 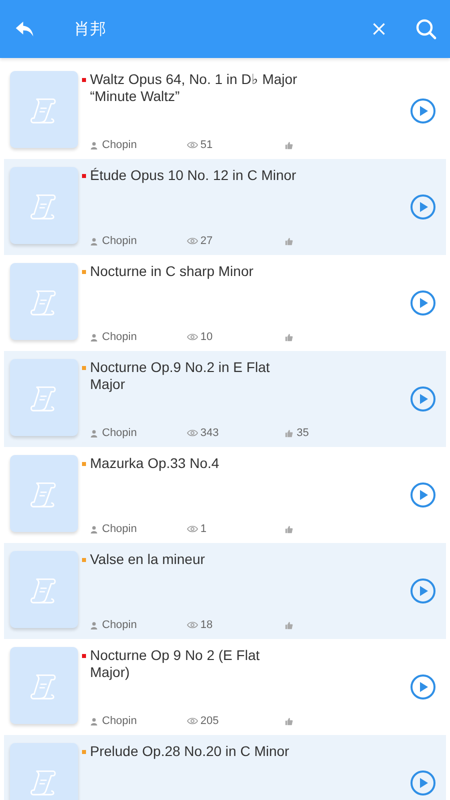 What do you see at coordinates (206, 241) in the screenshot?
I see `view-count: 27` at bounding box center [206, 241].